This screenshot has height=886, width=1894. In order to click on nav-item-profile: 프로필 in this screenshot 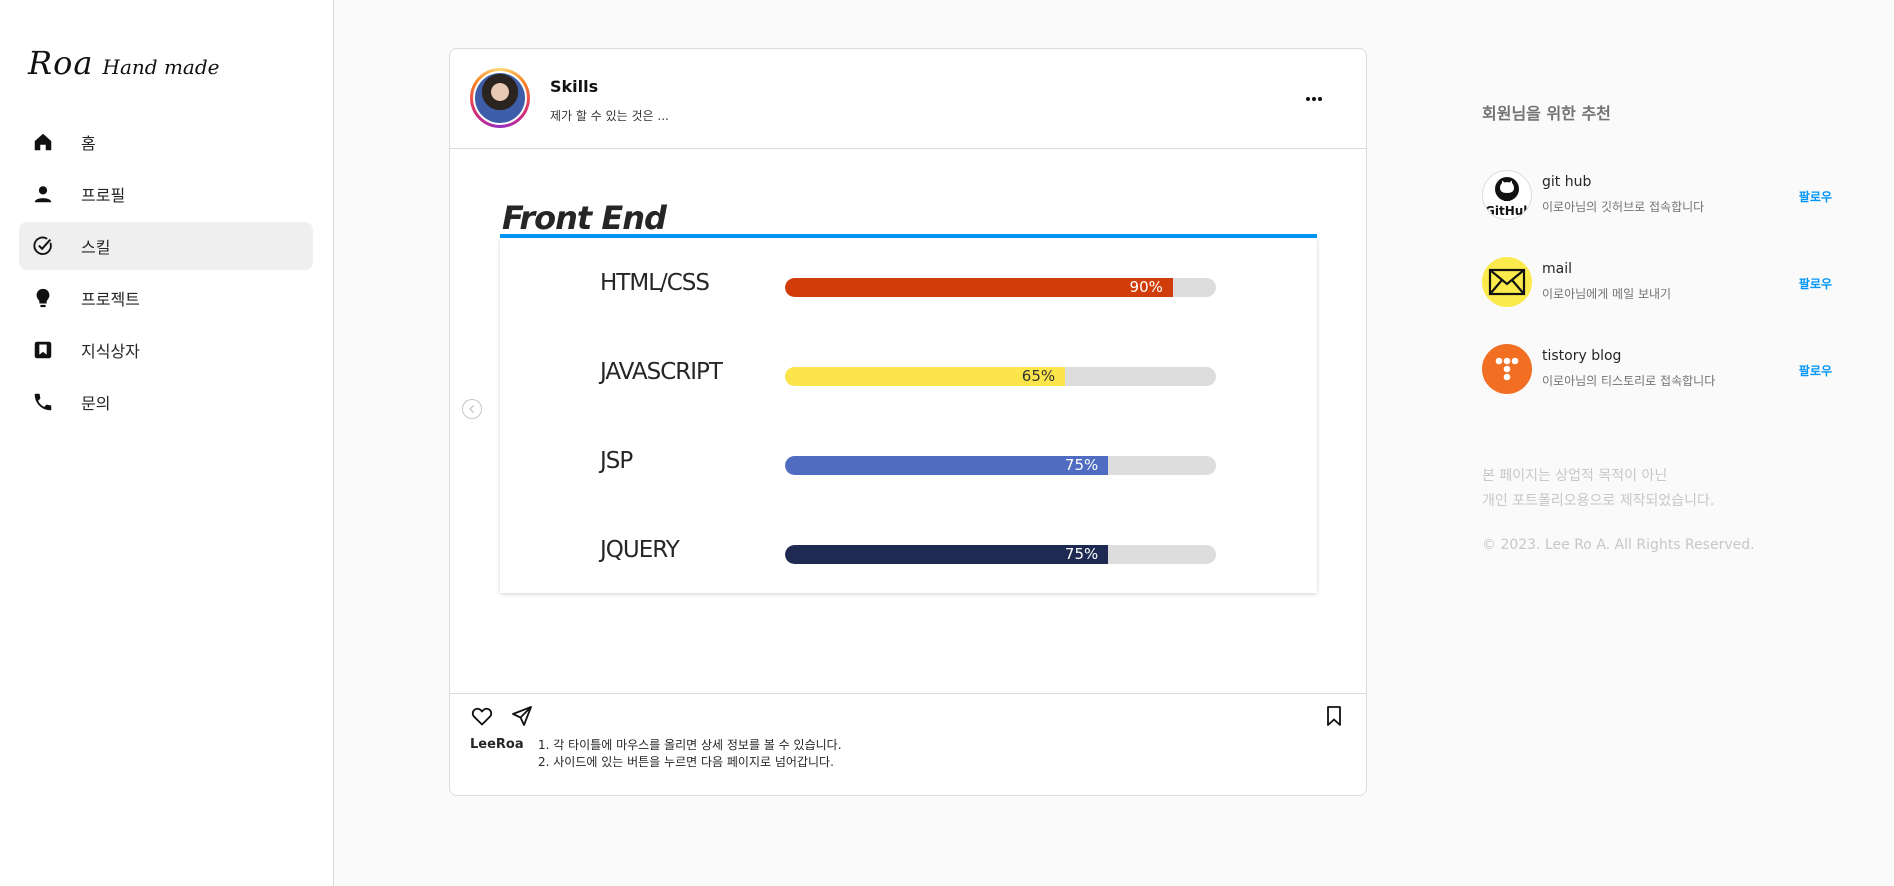, I will do `click(166, 194)`.